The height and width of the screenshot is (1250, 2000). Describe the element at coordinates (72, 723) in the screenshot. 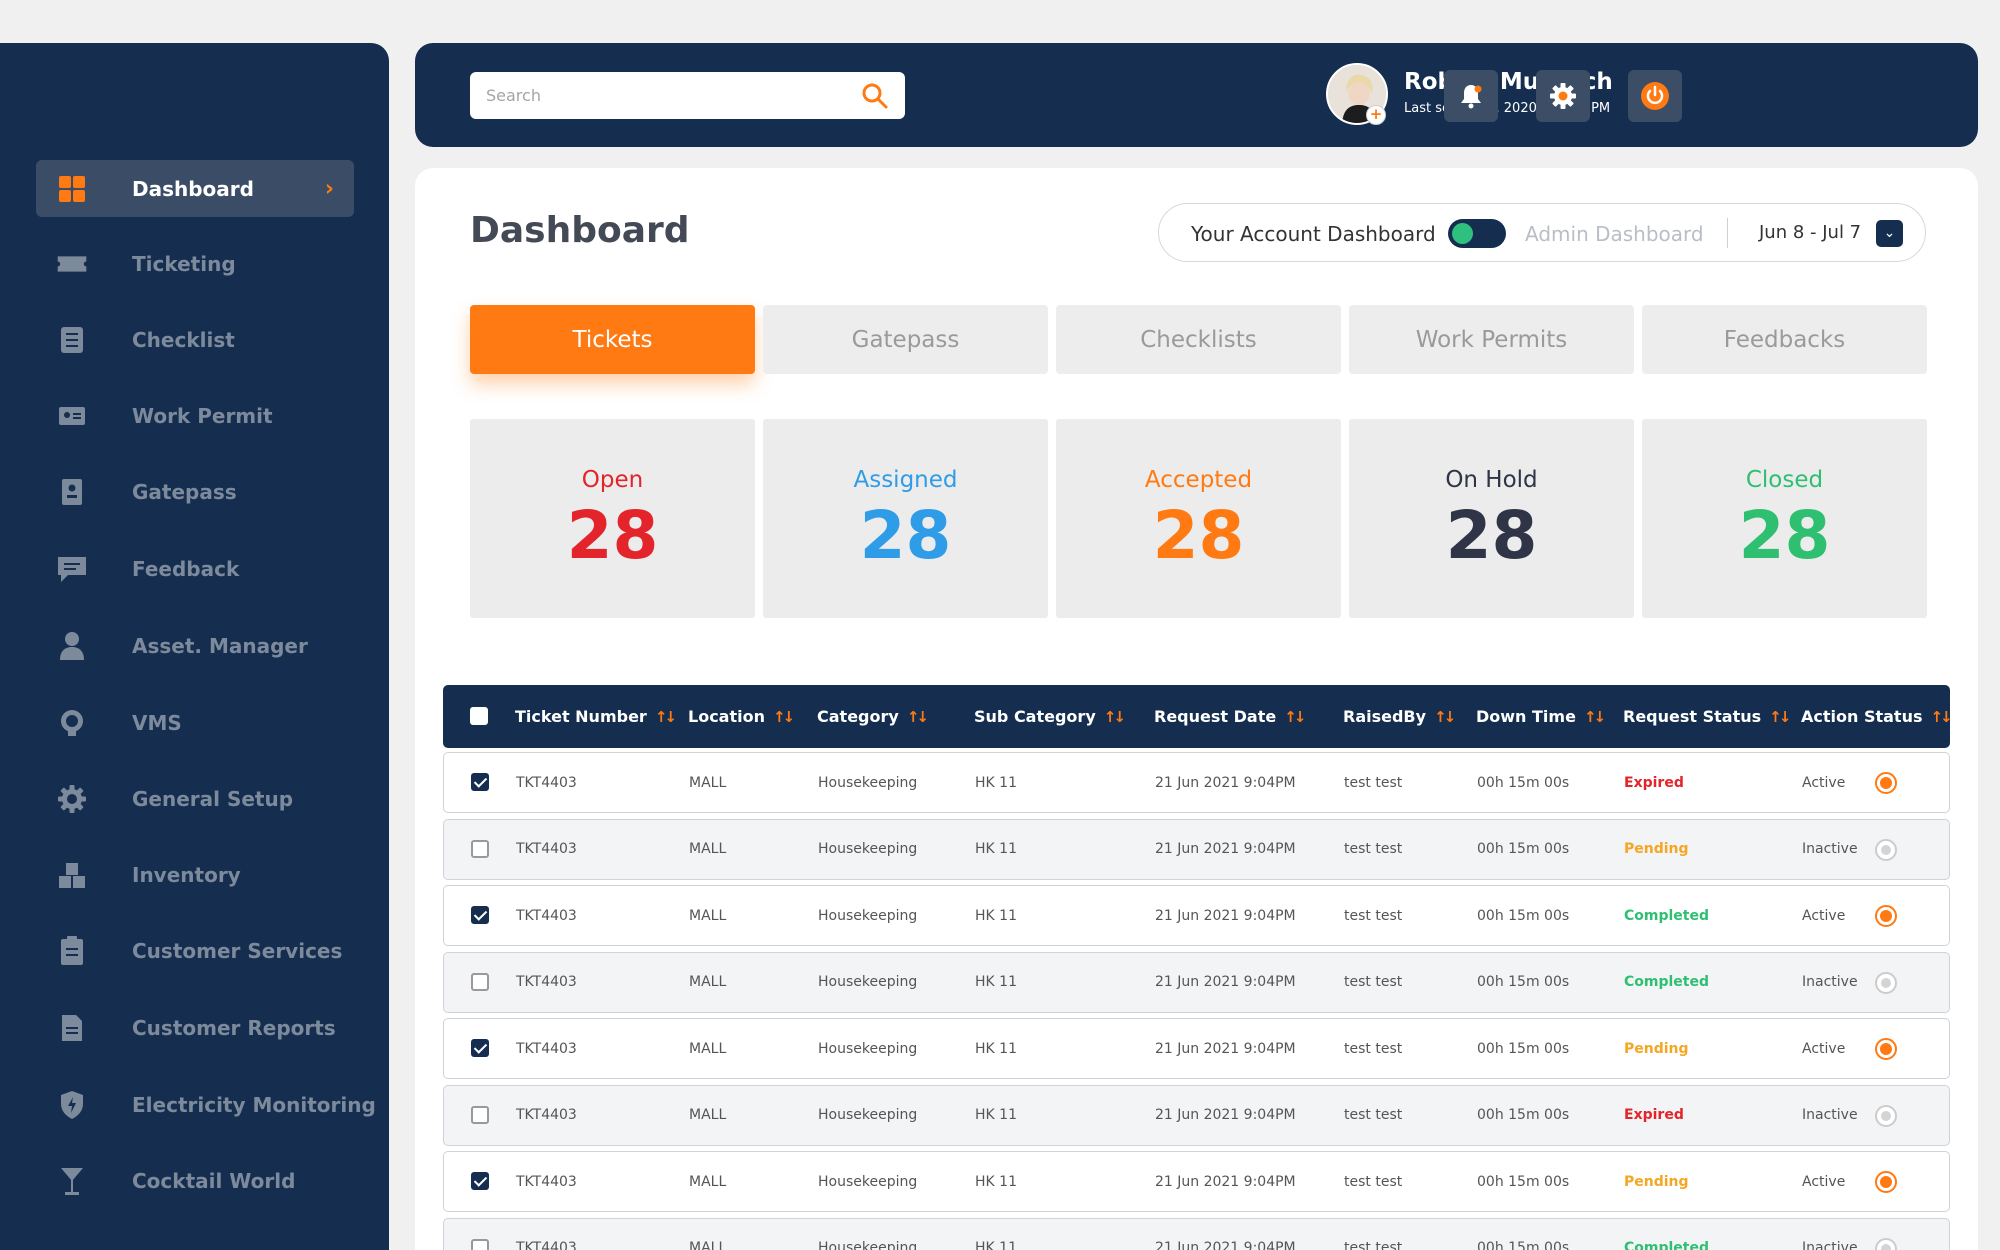

I see `vms-icon` at that location.